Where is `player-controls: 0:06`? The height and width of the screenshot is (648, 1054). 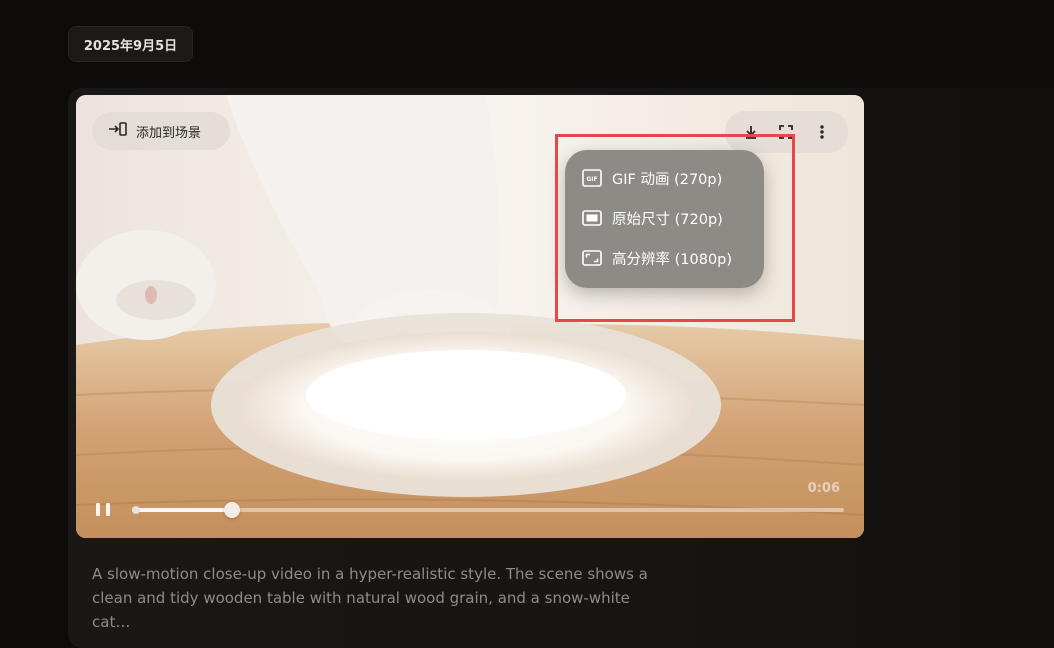 player-controls: 0:06 is located at coordinates (470, 500).